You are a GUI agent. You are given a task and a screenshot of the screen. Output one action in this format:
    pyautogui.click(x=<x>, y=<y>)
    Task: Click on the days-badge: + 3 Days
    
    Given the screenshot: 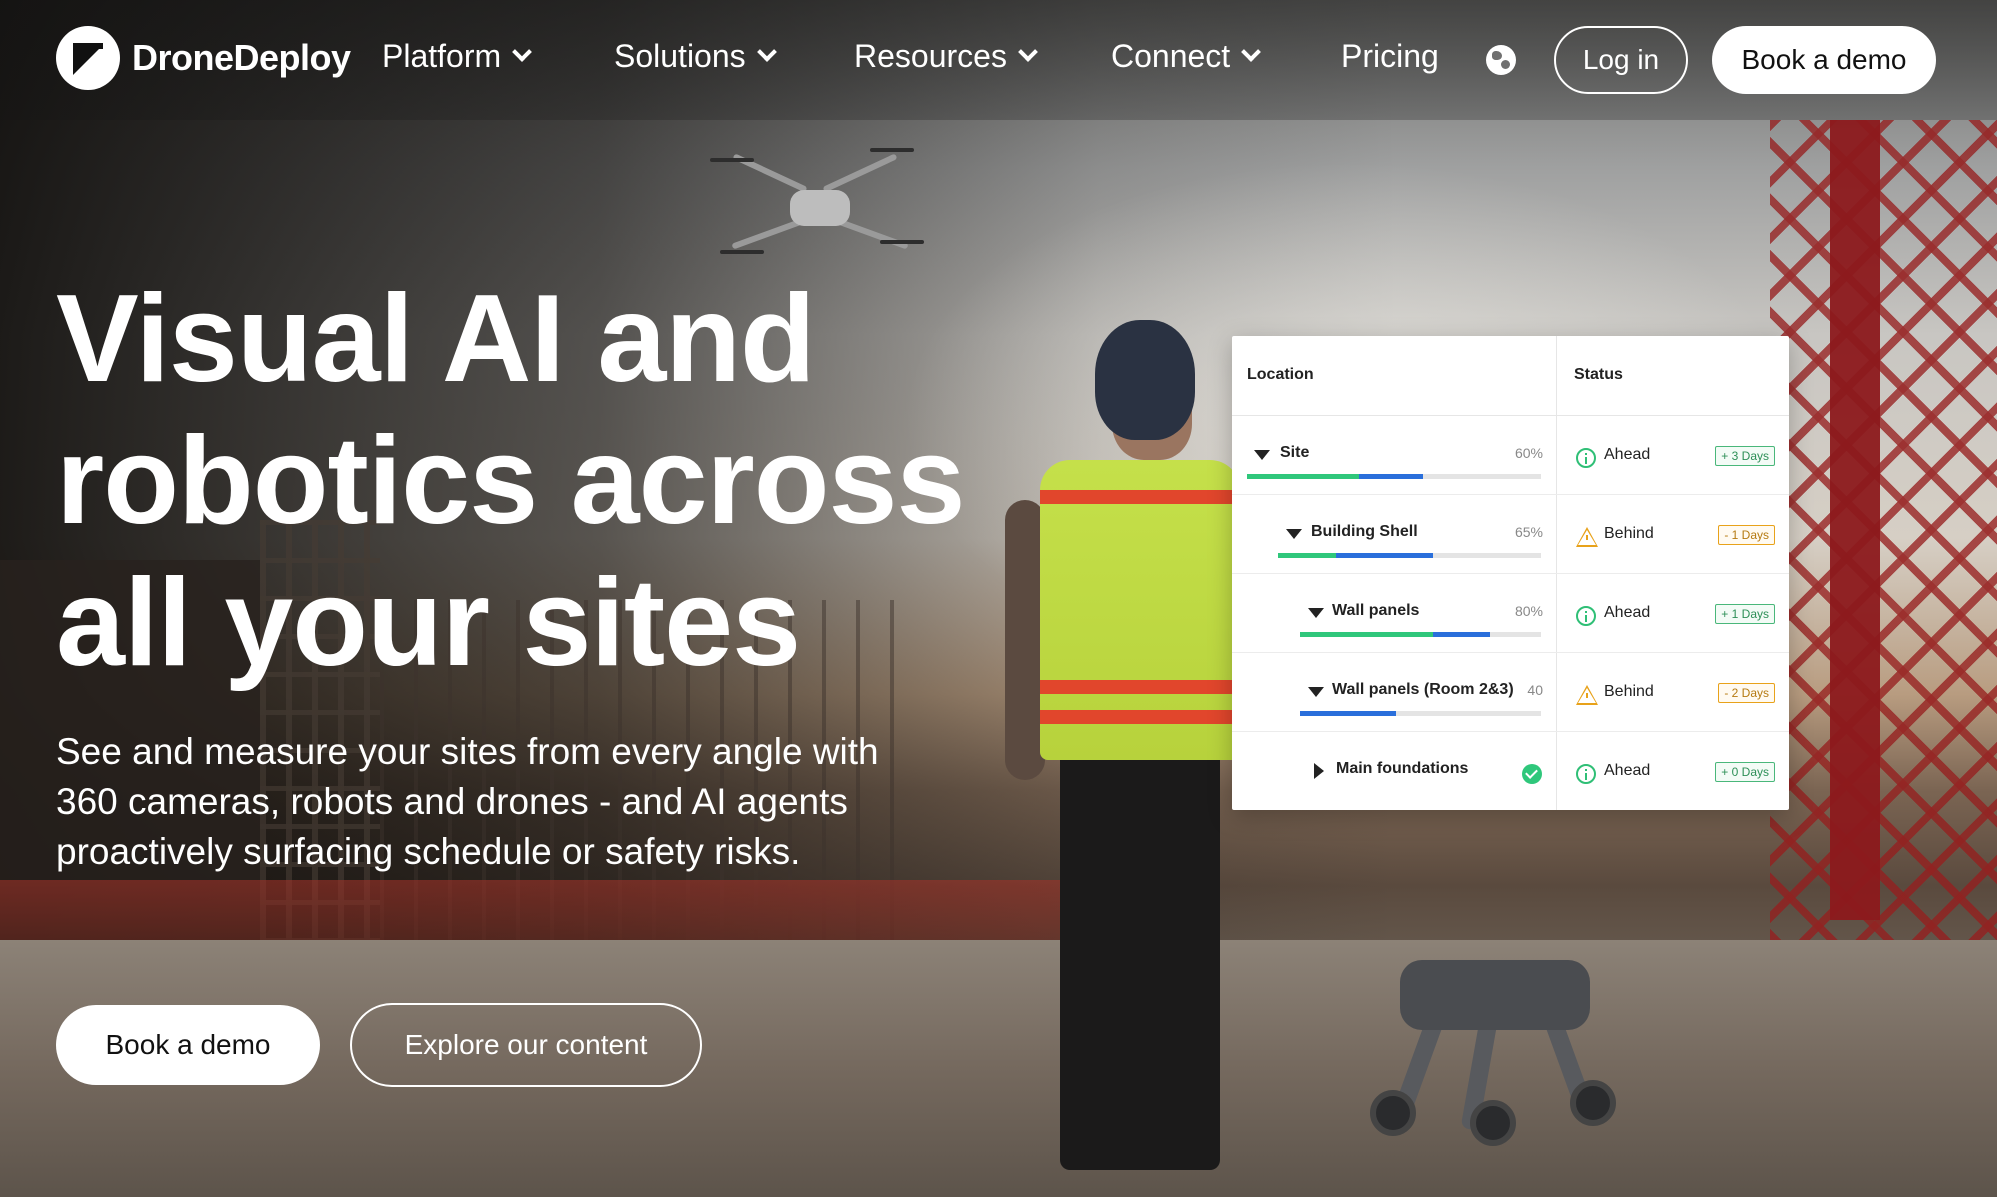 What is the action you would take?
    pyautogui.click(x=1745, y=456)
    